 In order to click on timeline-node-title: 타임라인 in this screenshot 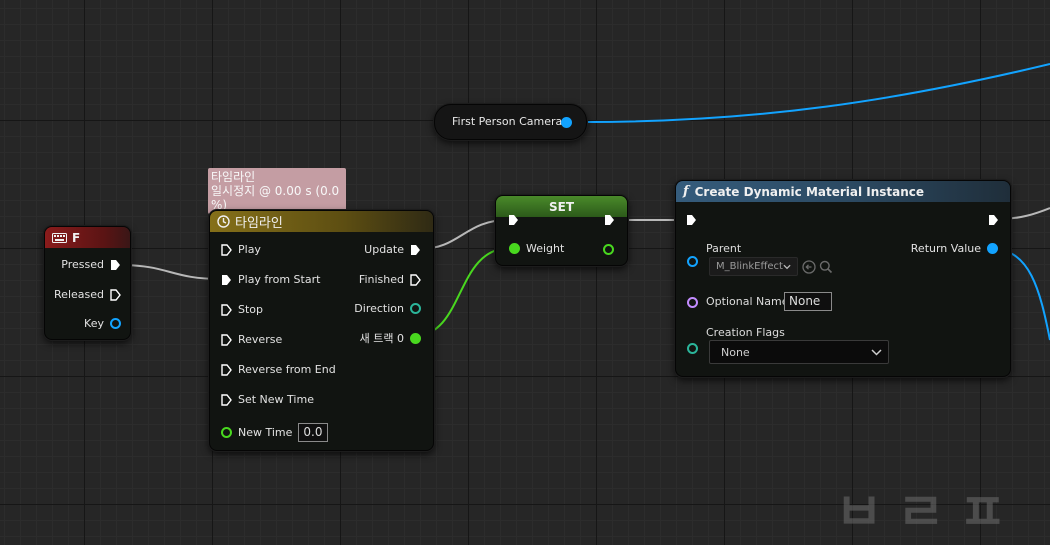, I will do `click(259, 223)`.